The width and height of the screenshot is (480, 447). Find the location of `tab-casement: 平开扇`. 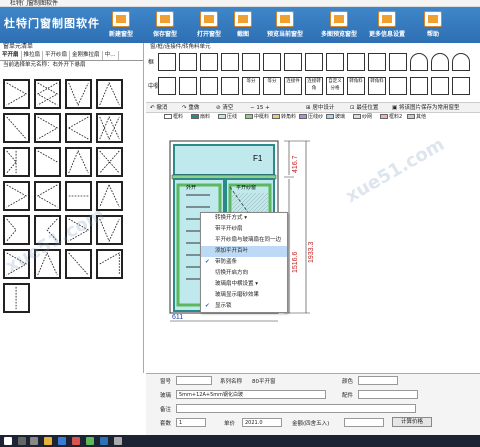

tab-casement: 平开扇 is located at coordinates (11, 55).